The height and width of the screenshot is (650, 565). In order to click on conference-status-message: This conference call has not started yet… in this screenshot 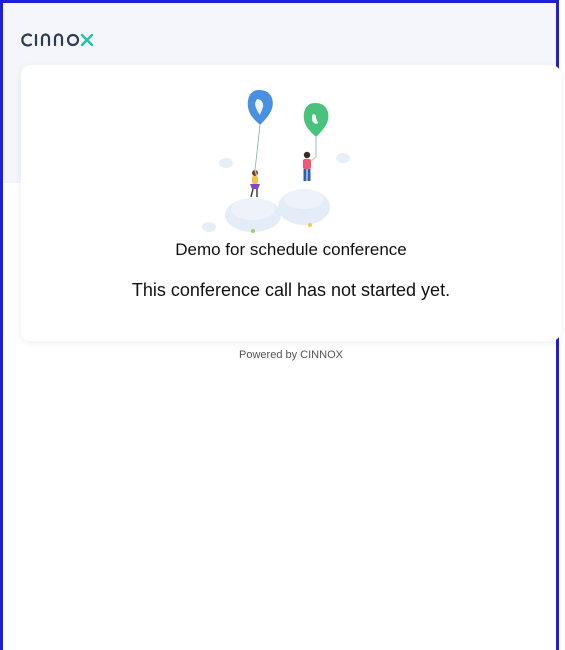, I will do `click(291, 290)`.